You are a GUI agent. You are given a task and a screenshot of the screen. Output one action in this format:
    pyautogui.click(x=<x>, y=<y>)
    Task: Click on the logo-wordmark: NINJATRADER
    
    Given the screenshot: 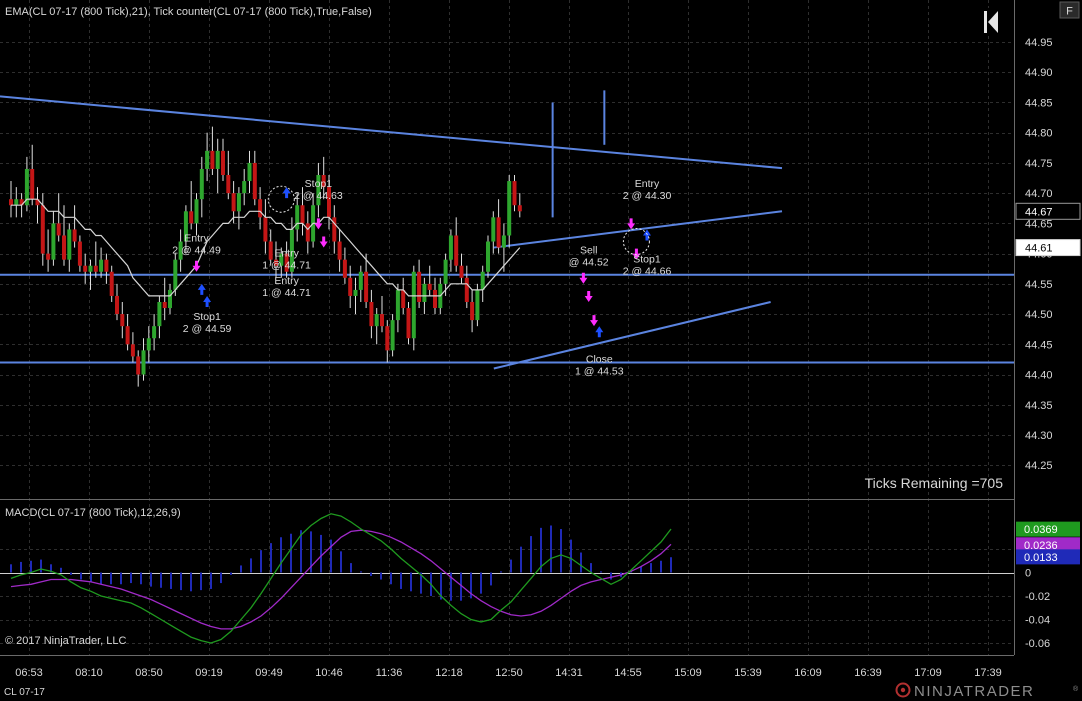 What is the action you would take?
    pyautogui.click(x=974, y=691)
    